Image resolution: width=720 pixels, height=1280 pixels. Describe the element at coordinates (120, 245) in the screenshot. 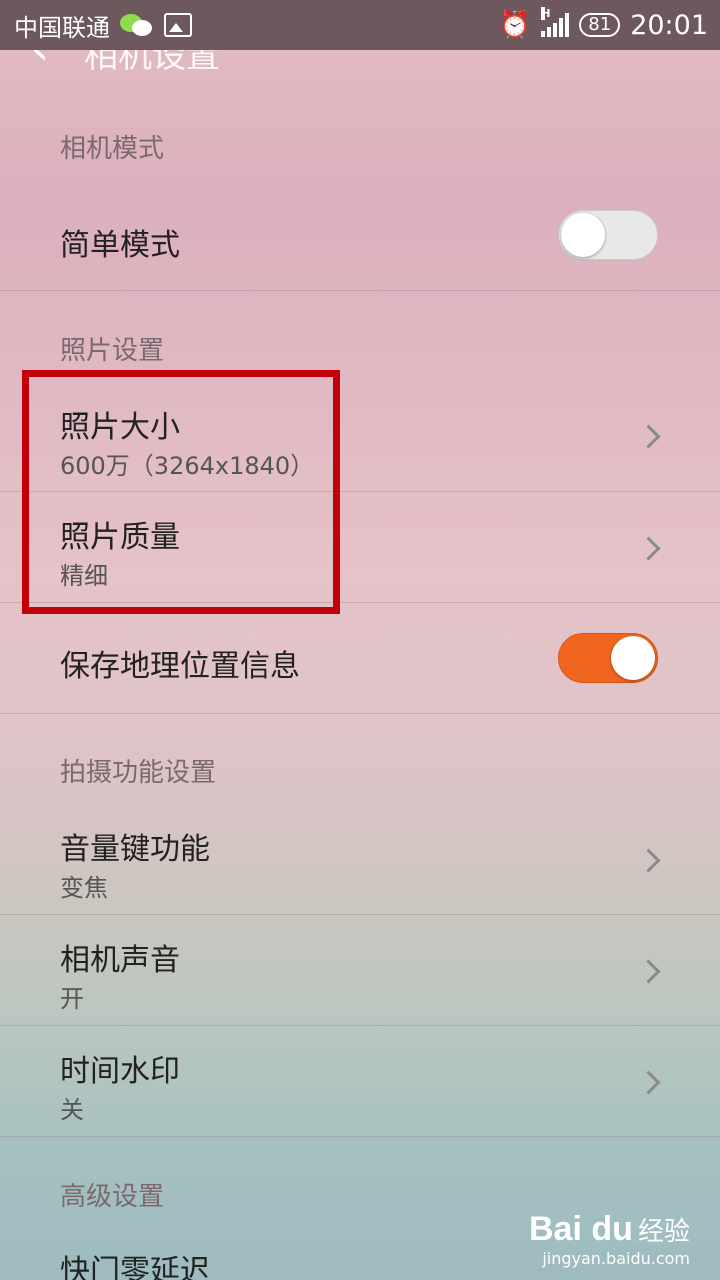

I see `simple-mode-label: 简单模式` at that location.